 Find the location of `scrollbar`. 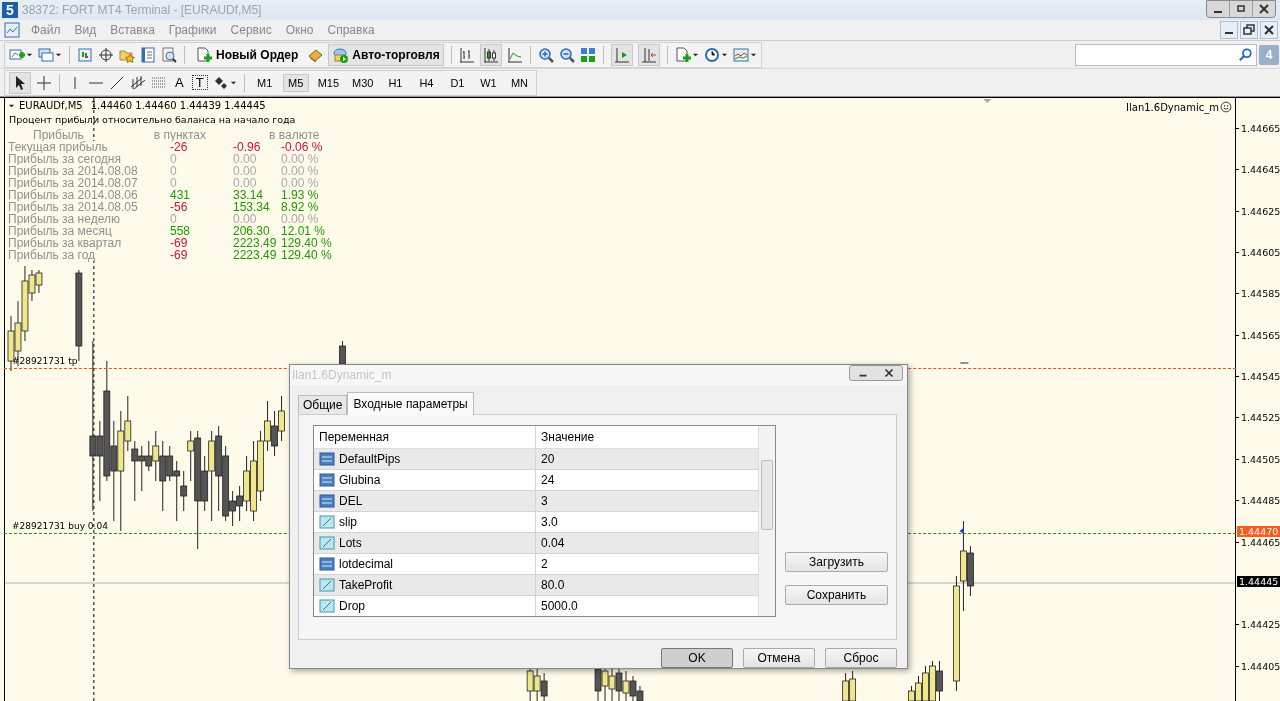

scrollbar is located at coordinates (766, 521).